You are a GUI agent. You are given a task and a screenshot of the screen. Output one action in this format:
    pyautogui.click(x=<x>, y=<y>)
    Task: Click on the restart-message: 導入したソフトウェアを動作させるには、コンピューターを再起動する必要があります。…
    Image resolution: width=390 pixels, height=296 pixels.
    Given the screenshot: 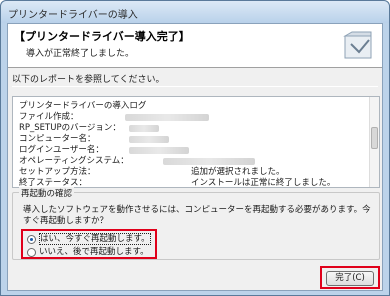 What is the action you would take?
    pyautogui.click(x=197, y=215)
    